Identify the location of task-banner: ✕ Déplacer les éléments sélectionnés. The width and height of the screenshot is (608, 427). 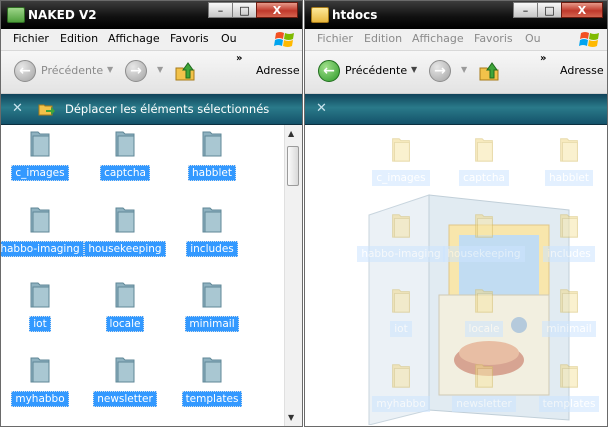
(151, 109).